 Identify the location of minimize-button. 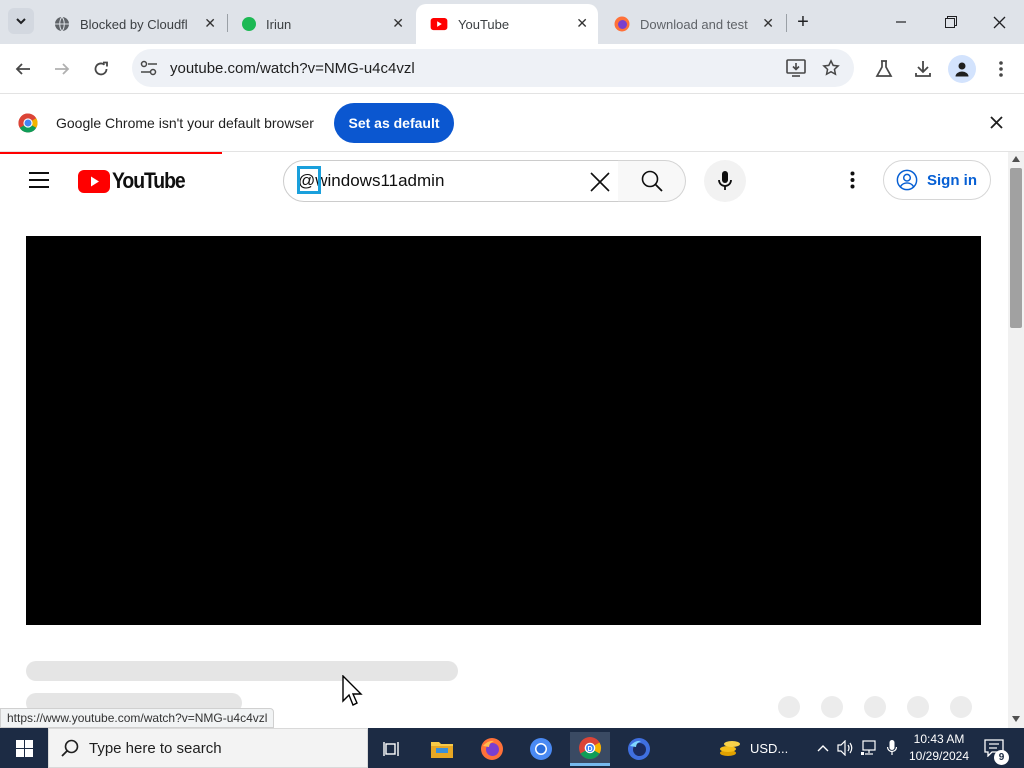
(901, 22).